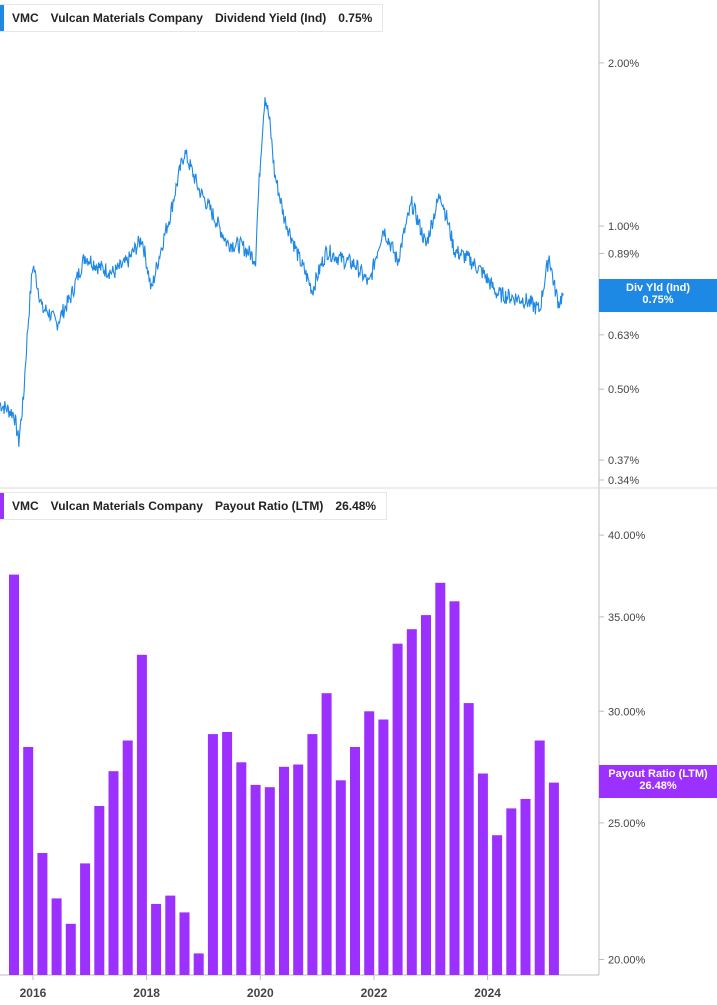 The width and height of the screenshot is (717, 1005). Describe the element at coordinates (658, 786) in the screenshot. I see `tag-value: 26.48%` at that location.